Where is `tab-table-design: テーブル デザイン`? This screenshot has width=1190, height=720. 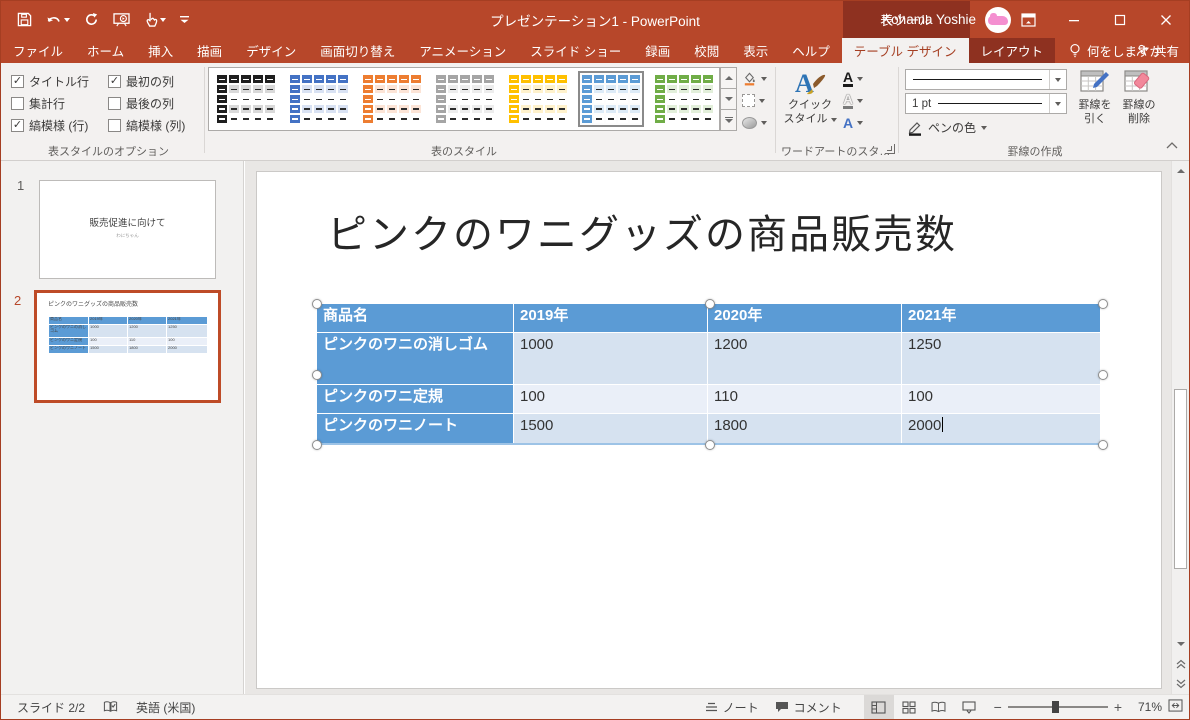 tab-table-design: テーブル デザイン is located at coordinates (905, 50).